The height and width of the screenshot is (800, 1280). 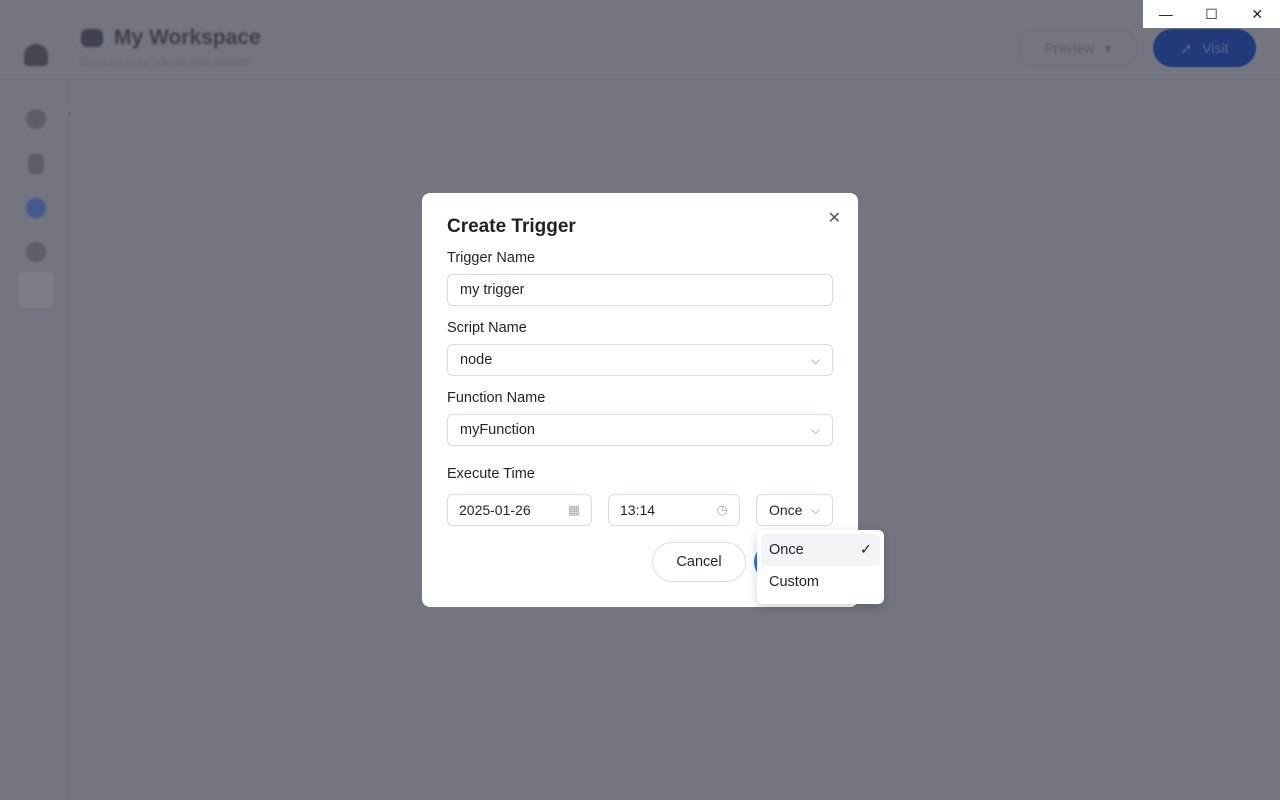 What do you see at coordinates (69, 114) in the screenshot?
I see `expand-chevron-icon: ›` at bounding box center [69, 114].